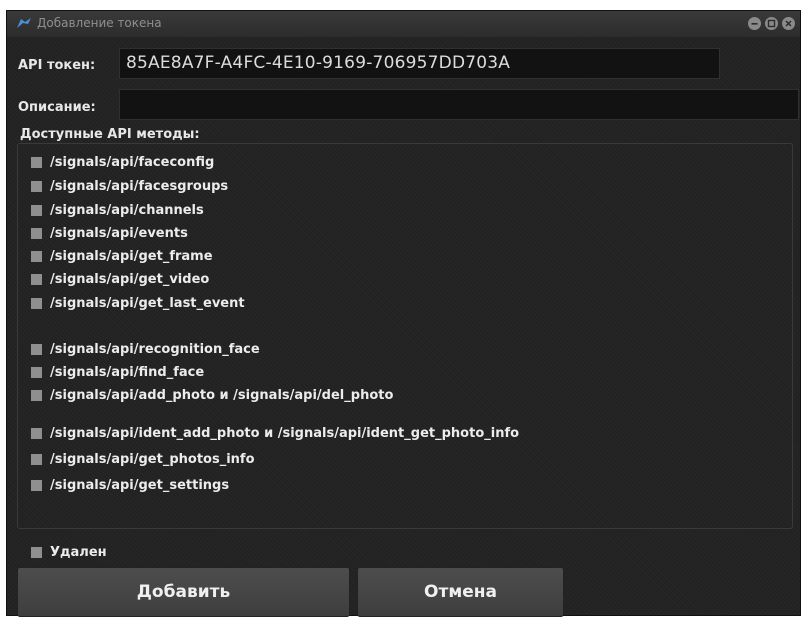  What do you see at coordinates (139, 186) in the screenshot?
I see `method-label: /signals/api/facesgroups` at bounding box center [139, 186].